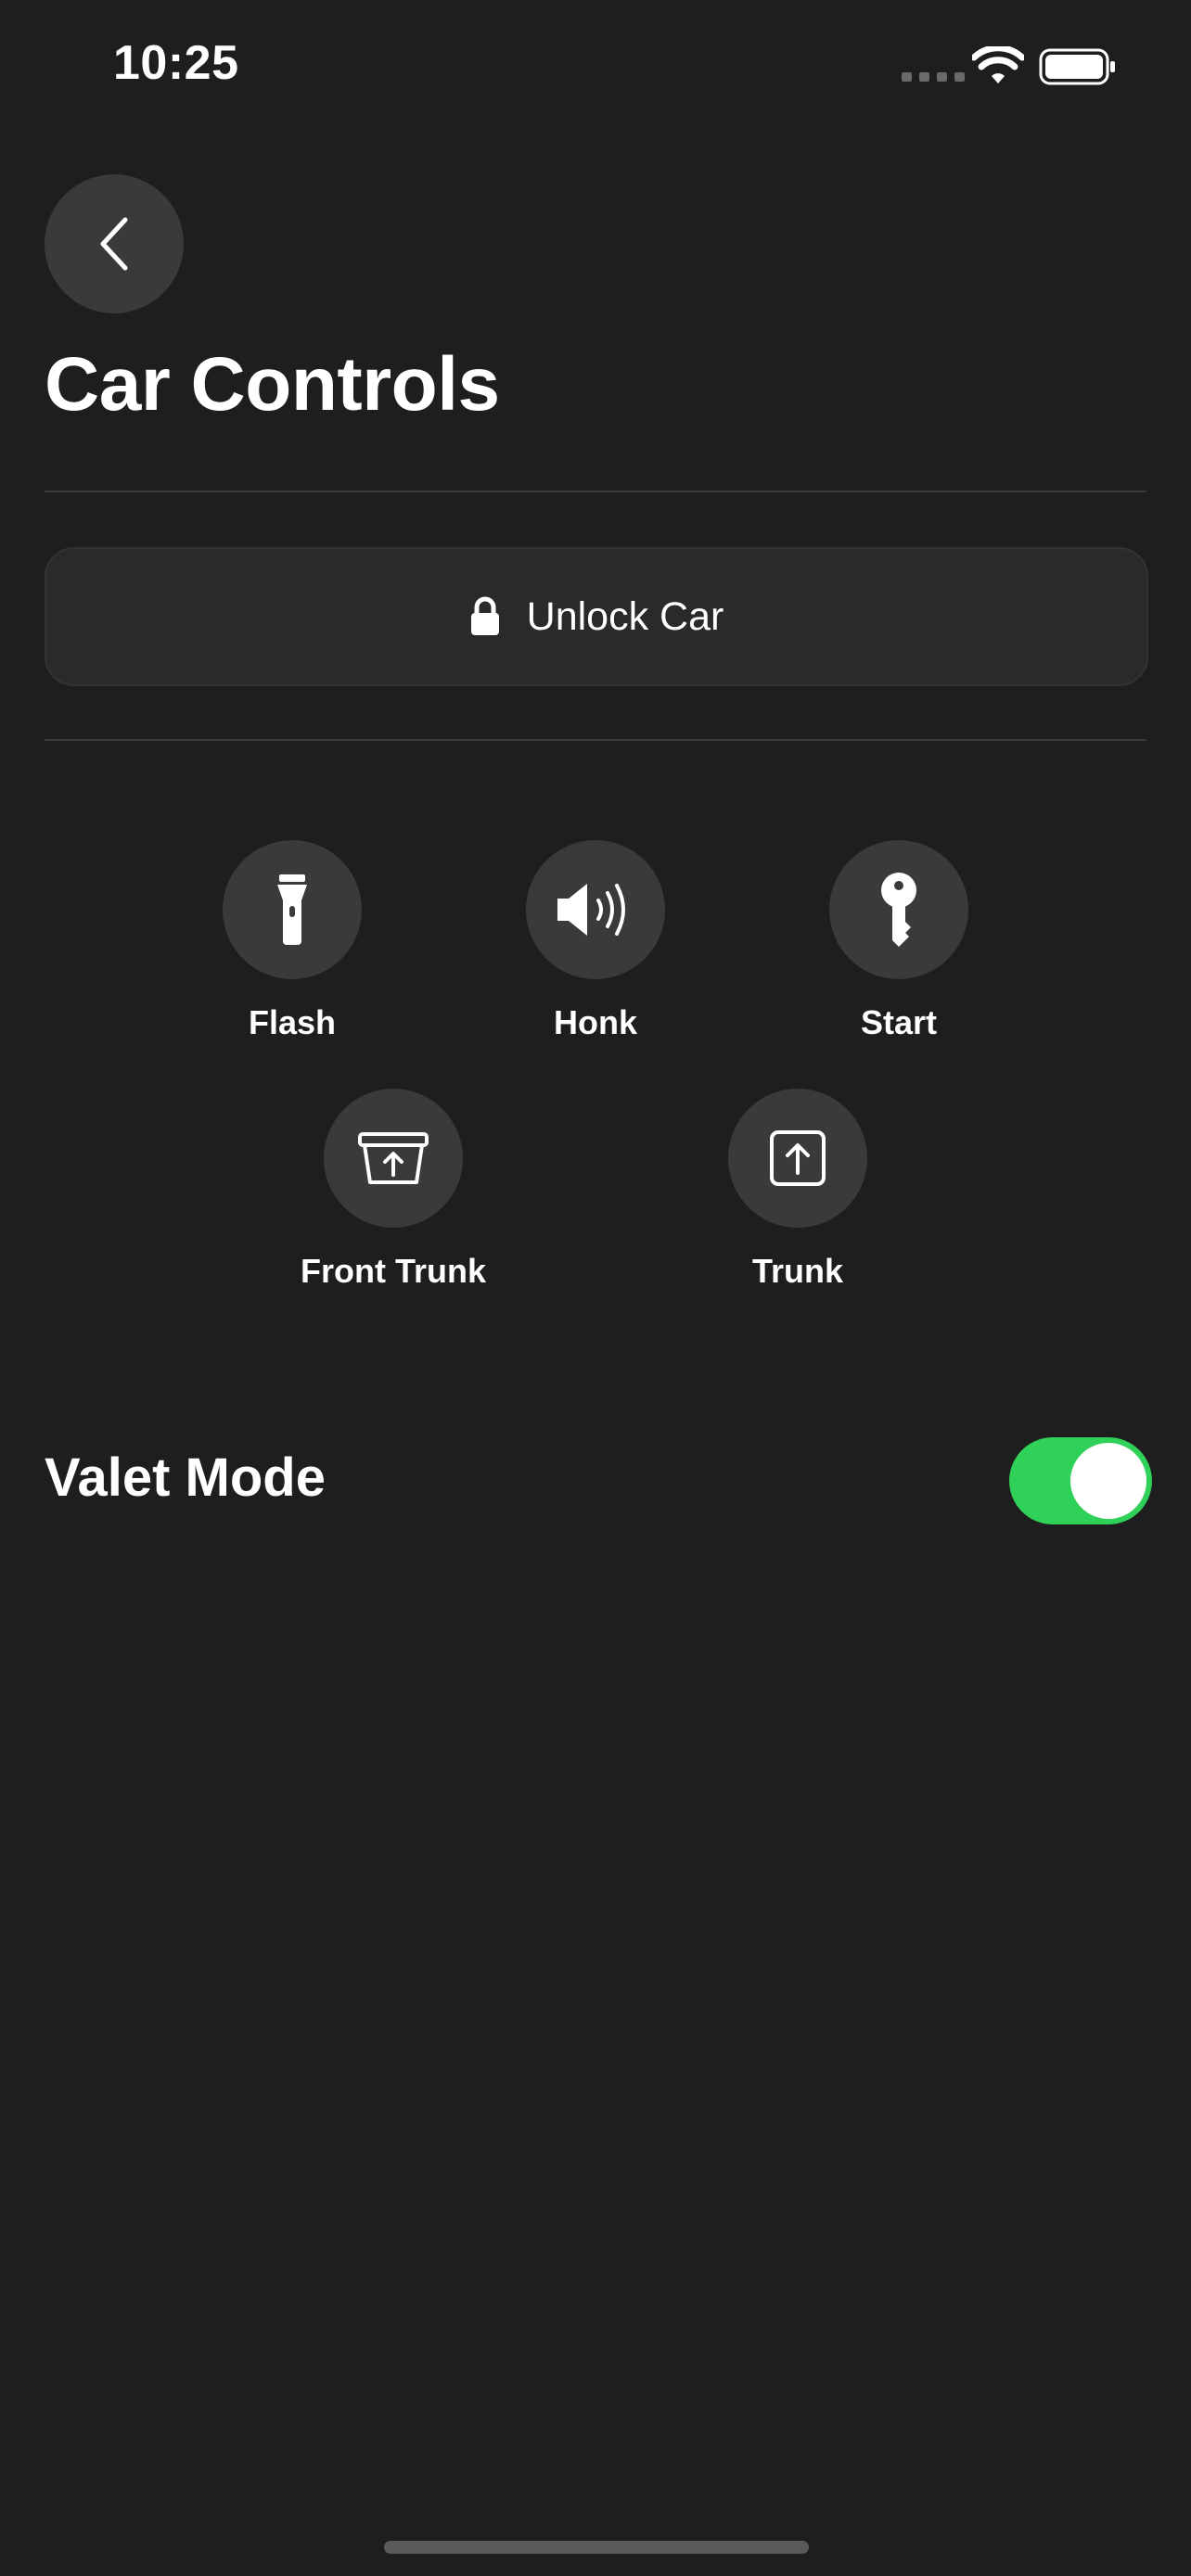 The image size is (1191, 2576). I want to click on honk-circle, so click(595, 910).